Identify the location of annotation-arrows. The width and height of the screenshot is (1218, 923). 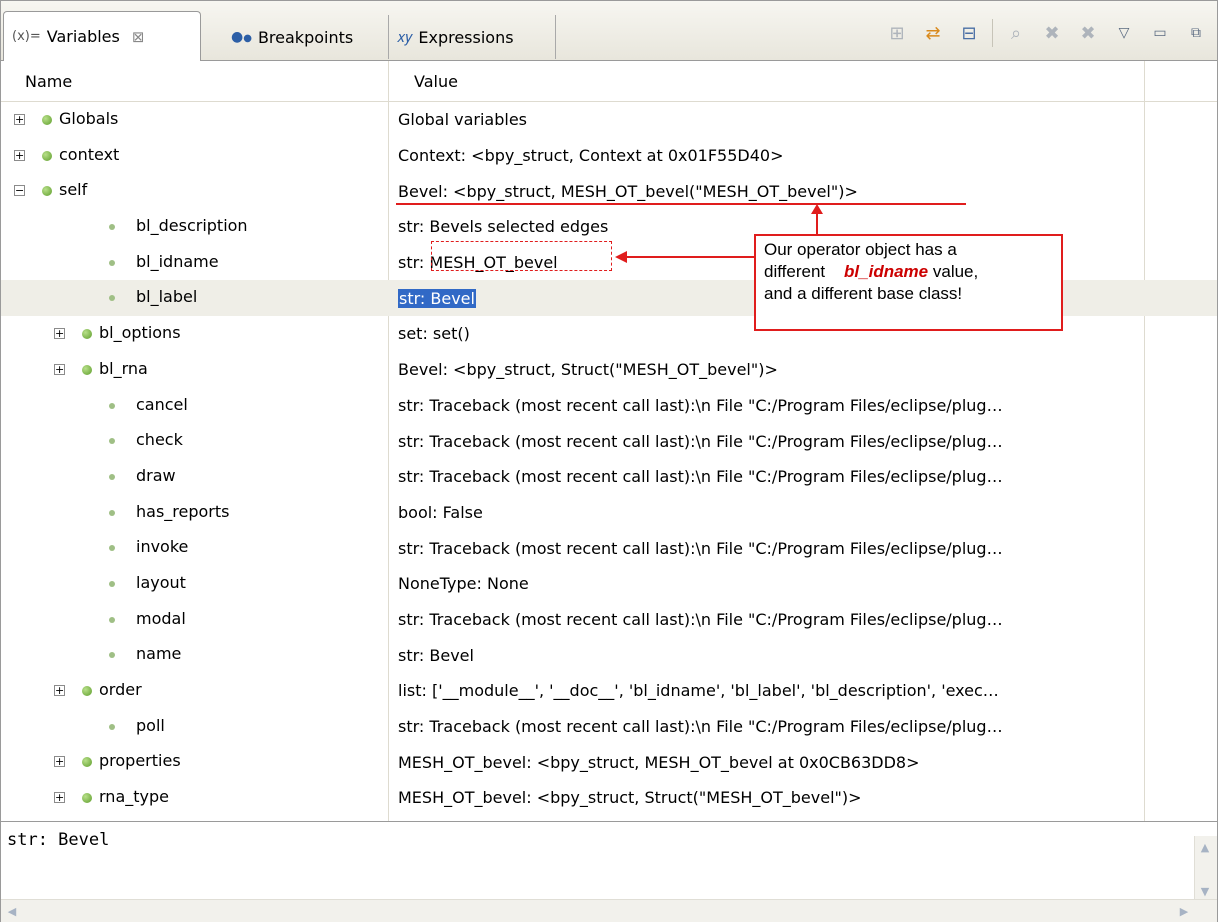
(719, 233).